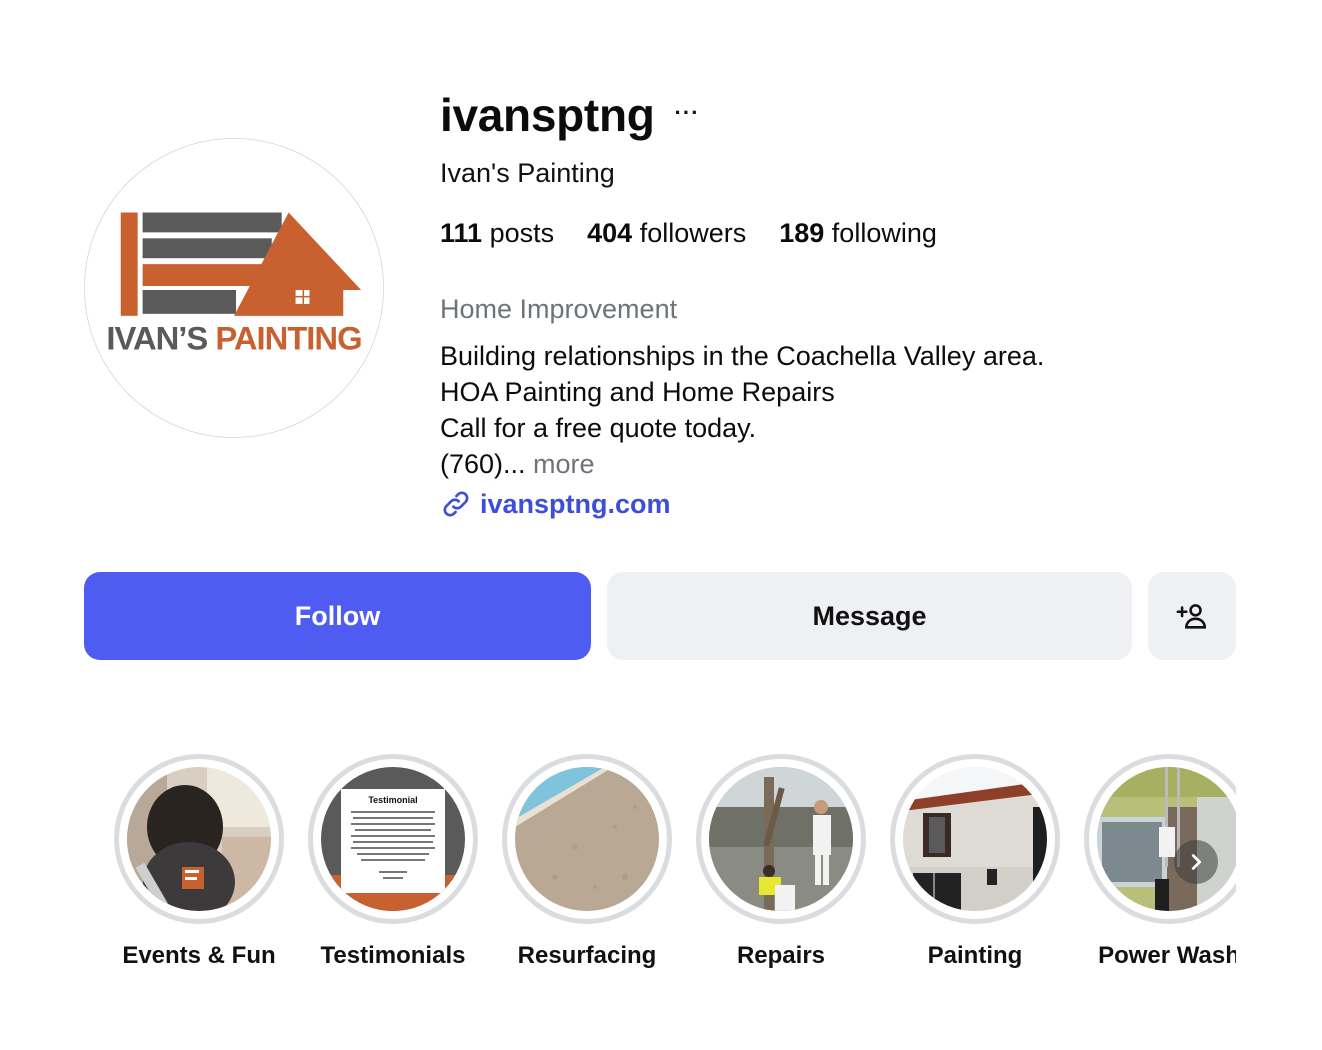 The width and height of the screenshot is (1322, 1050). Describe the element at coordinates (742, 464) in the screenshot. I see `bio-line-truncated: (760)... more` at that location.